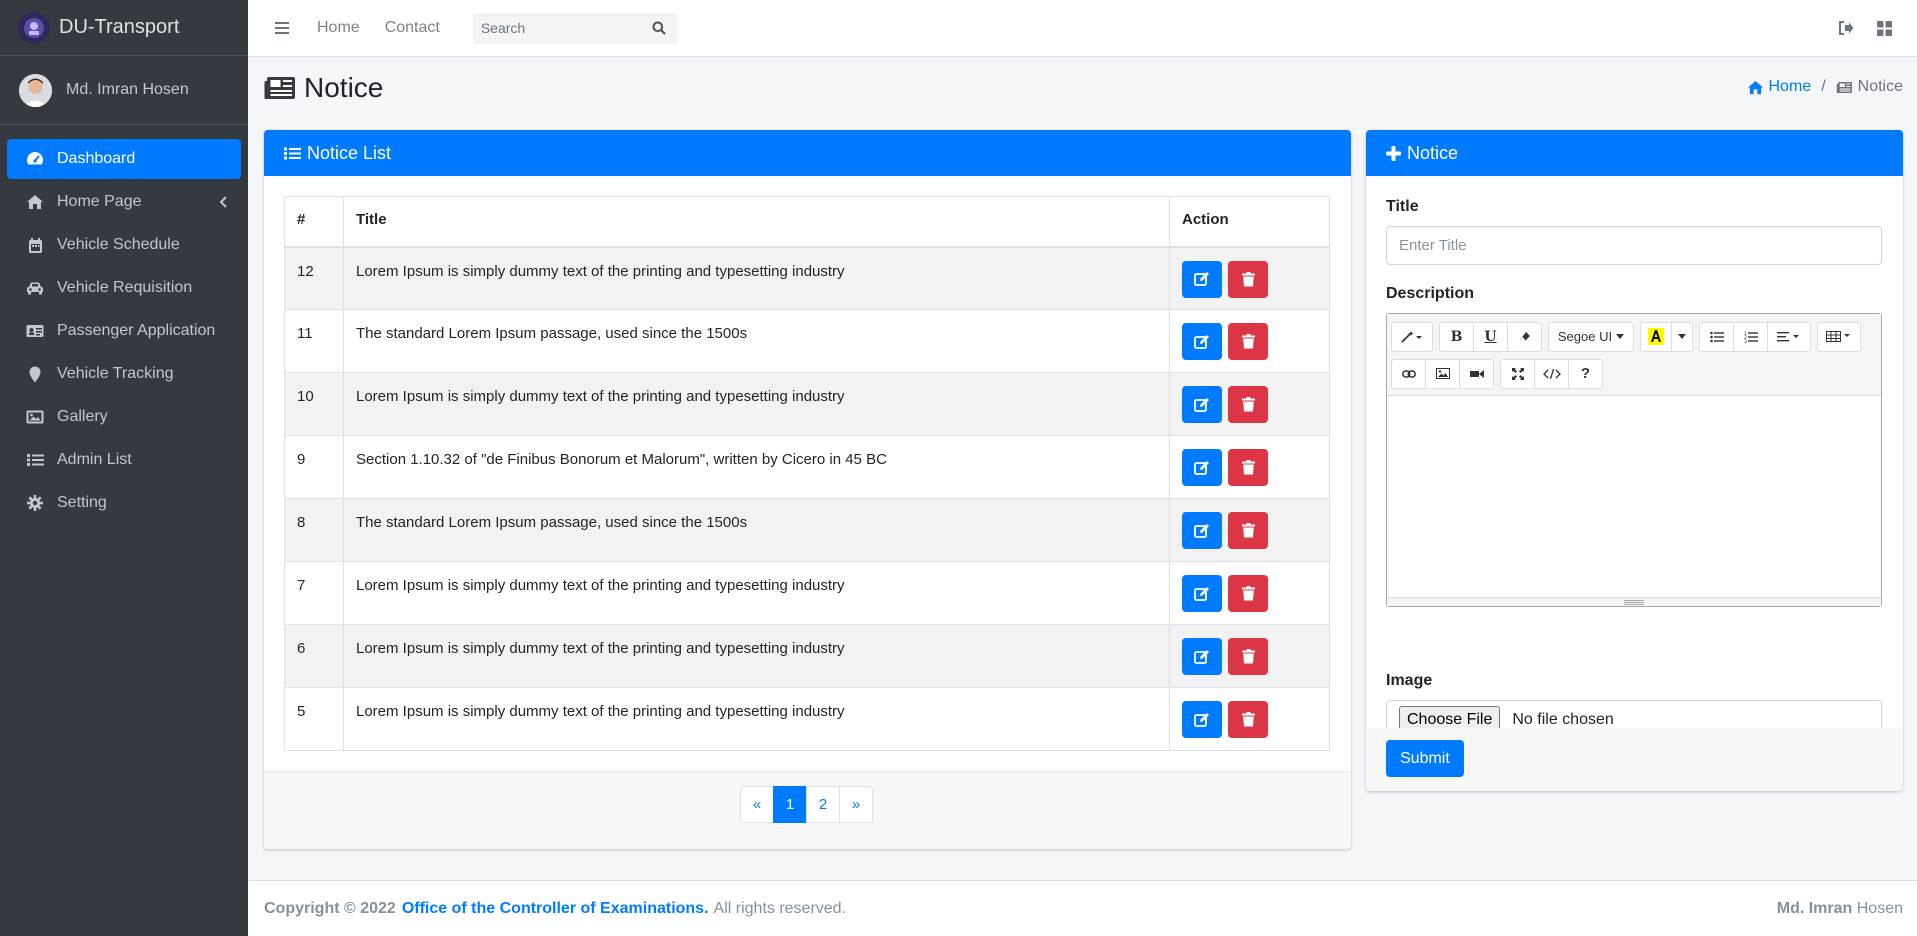 This screenshot has width=1917, height=936. Describe the element at coordinates (35, 417) in the screenshot. I see `image-icon` at that location.